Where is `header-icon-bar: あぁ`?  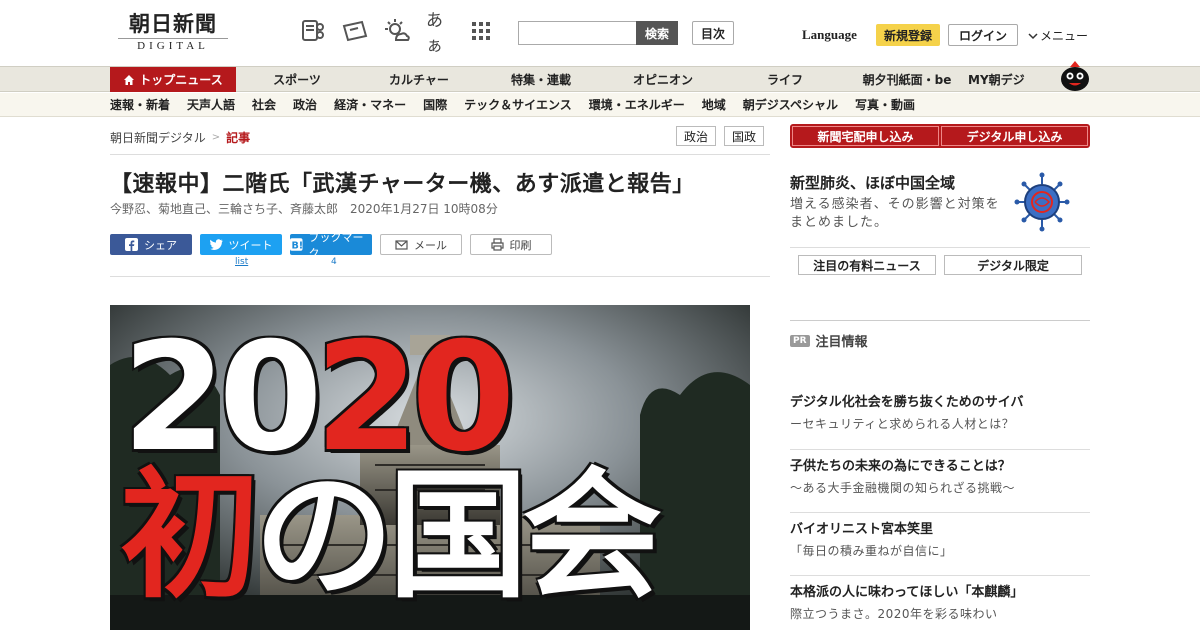
header-icon-bar: あぁ is located at coordinates (397, 33).